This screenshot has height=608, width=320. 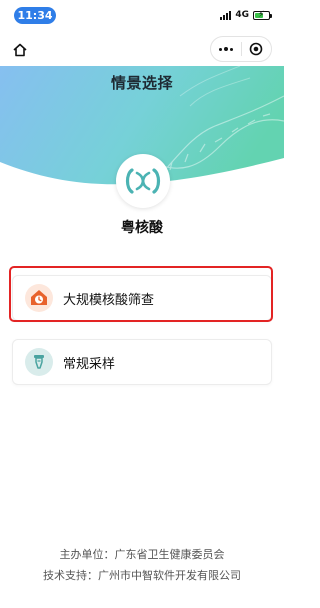 What do you see at coordinates (39, 362) in the screenshot?
I see `test-tube-icon` at bounding box center [39, 362].